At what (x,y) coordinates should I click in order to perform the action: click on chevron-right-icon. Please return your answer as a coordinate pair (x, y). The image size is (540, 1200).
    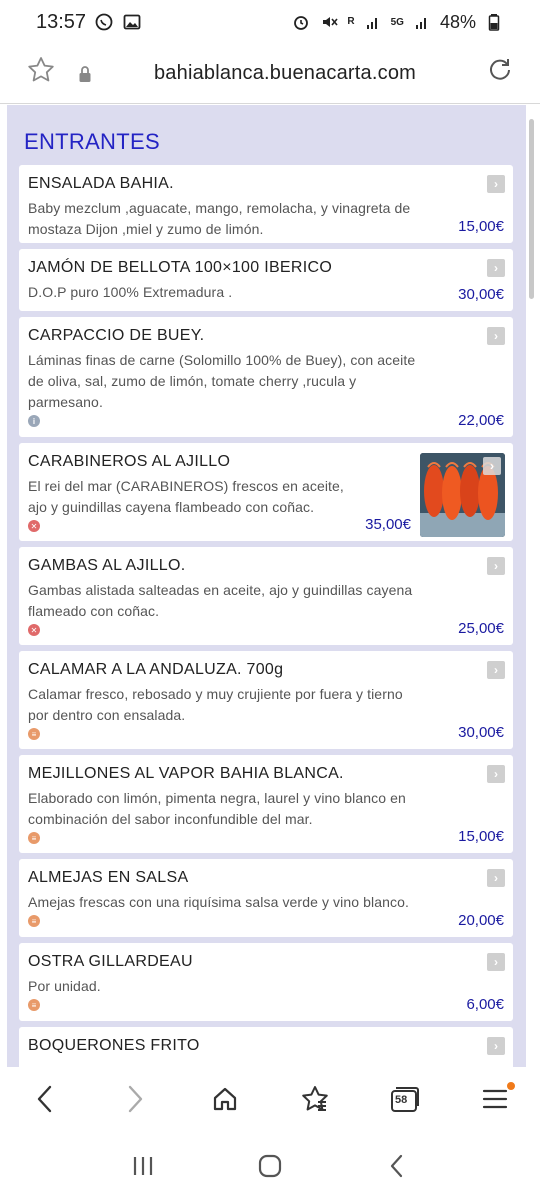
    Looking at the image, I should click on (135, 1099).